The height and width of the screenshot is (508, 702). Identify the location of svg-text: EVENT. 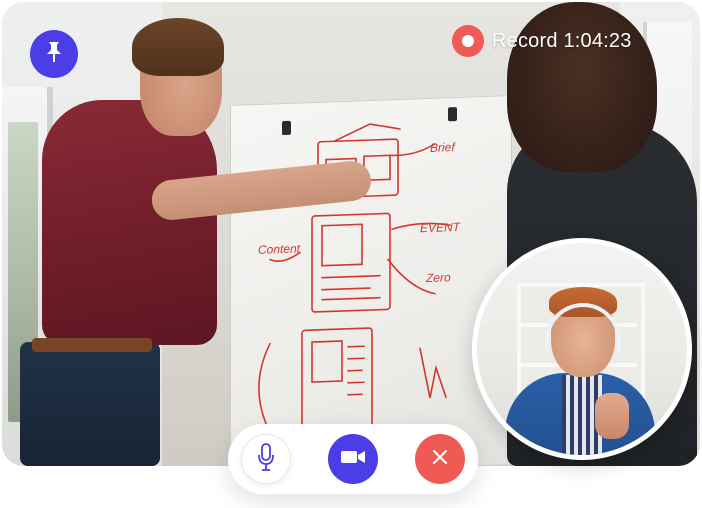
(441, 227).